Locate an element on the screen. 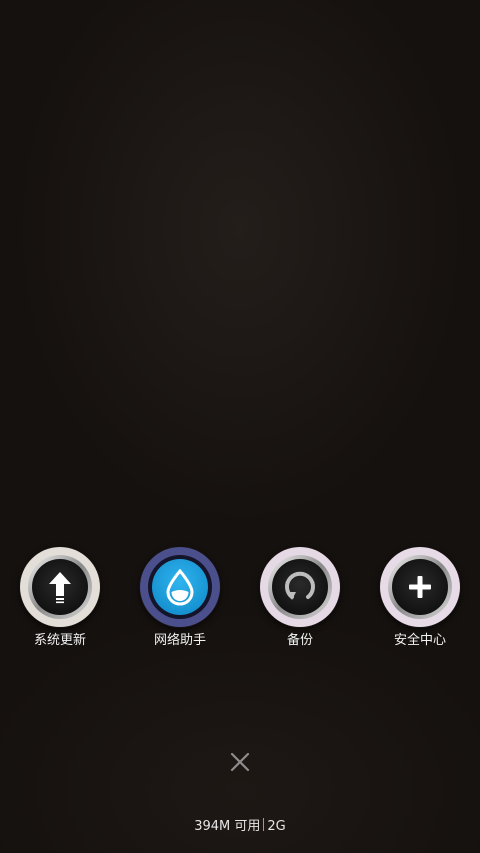 This screenshot has width=480, height=853. app-label: 网络助手 is located at coordinates (179, 640).